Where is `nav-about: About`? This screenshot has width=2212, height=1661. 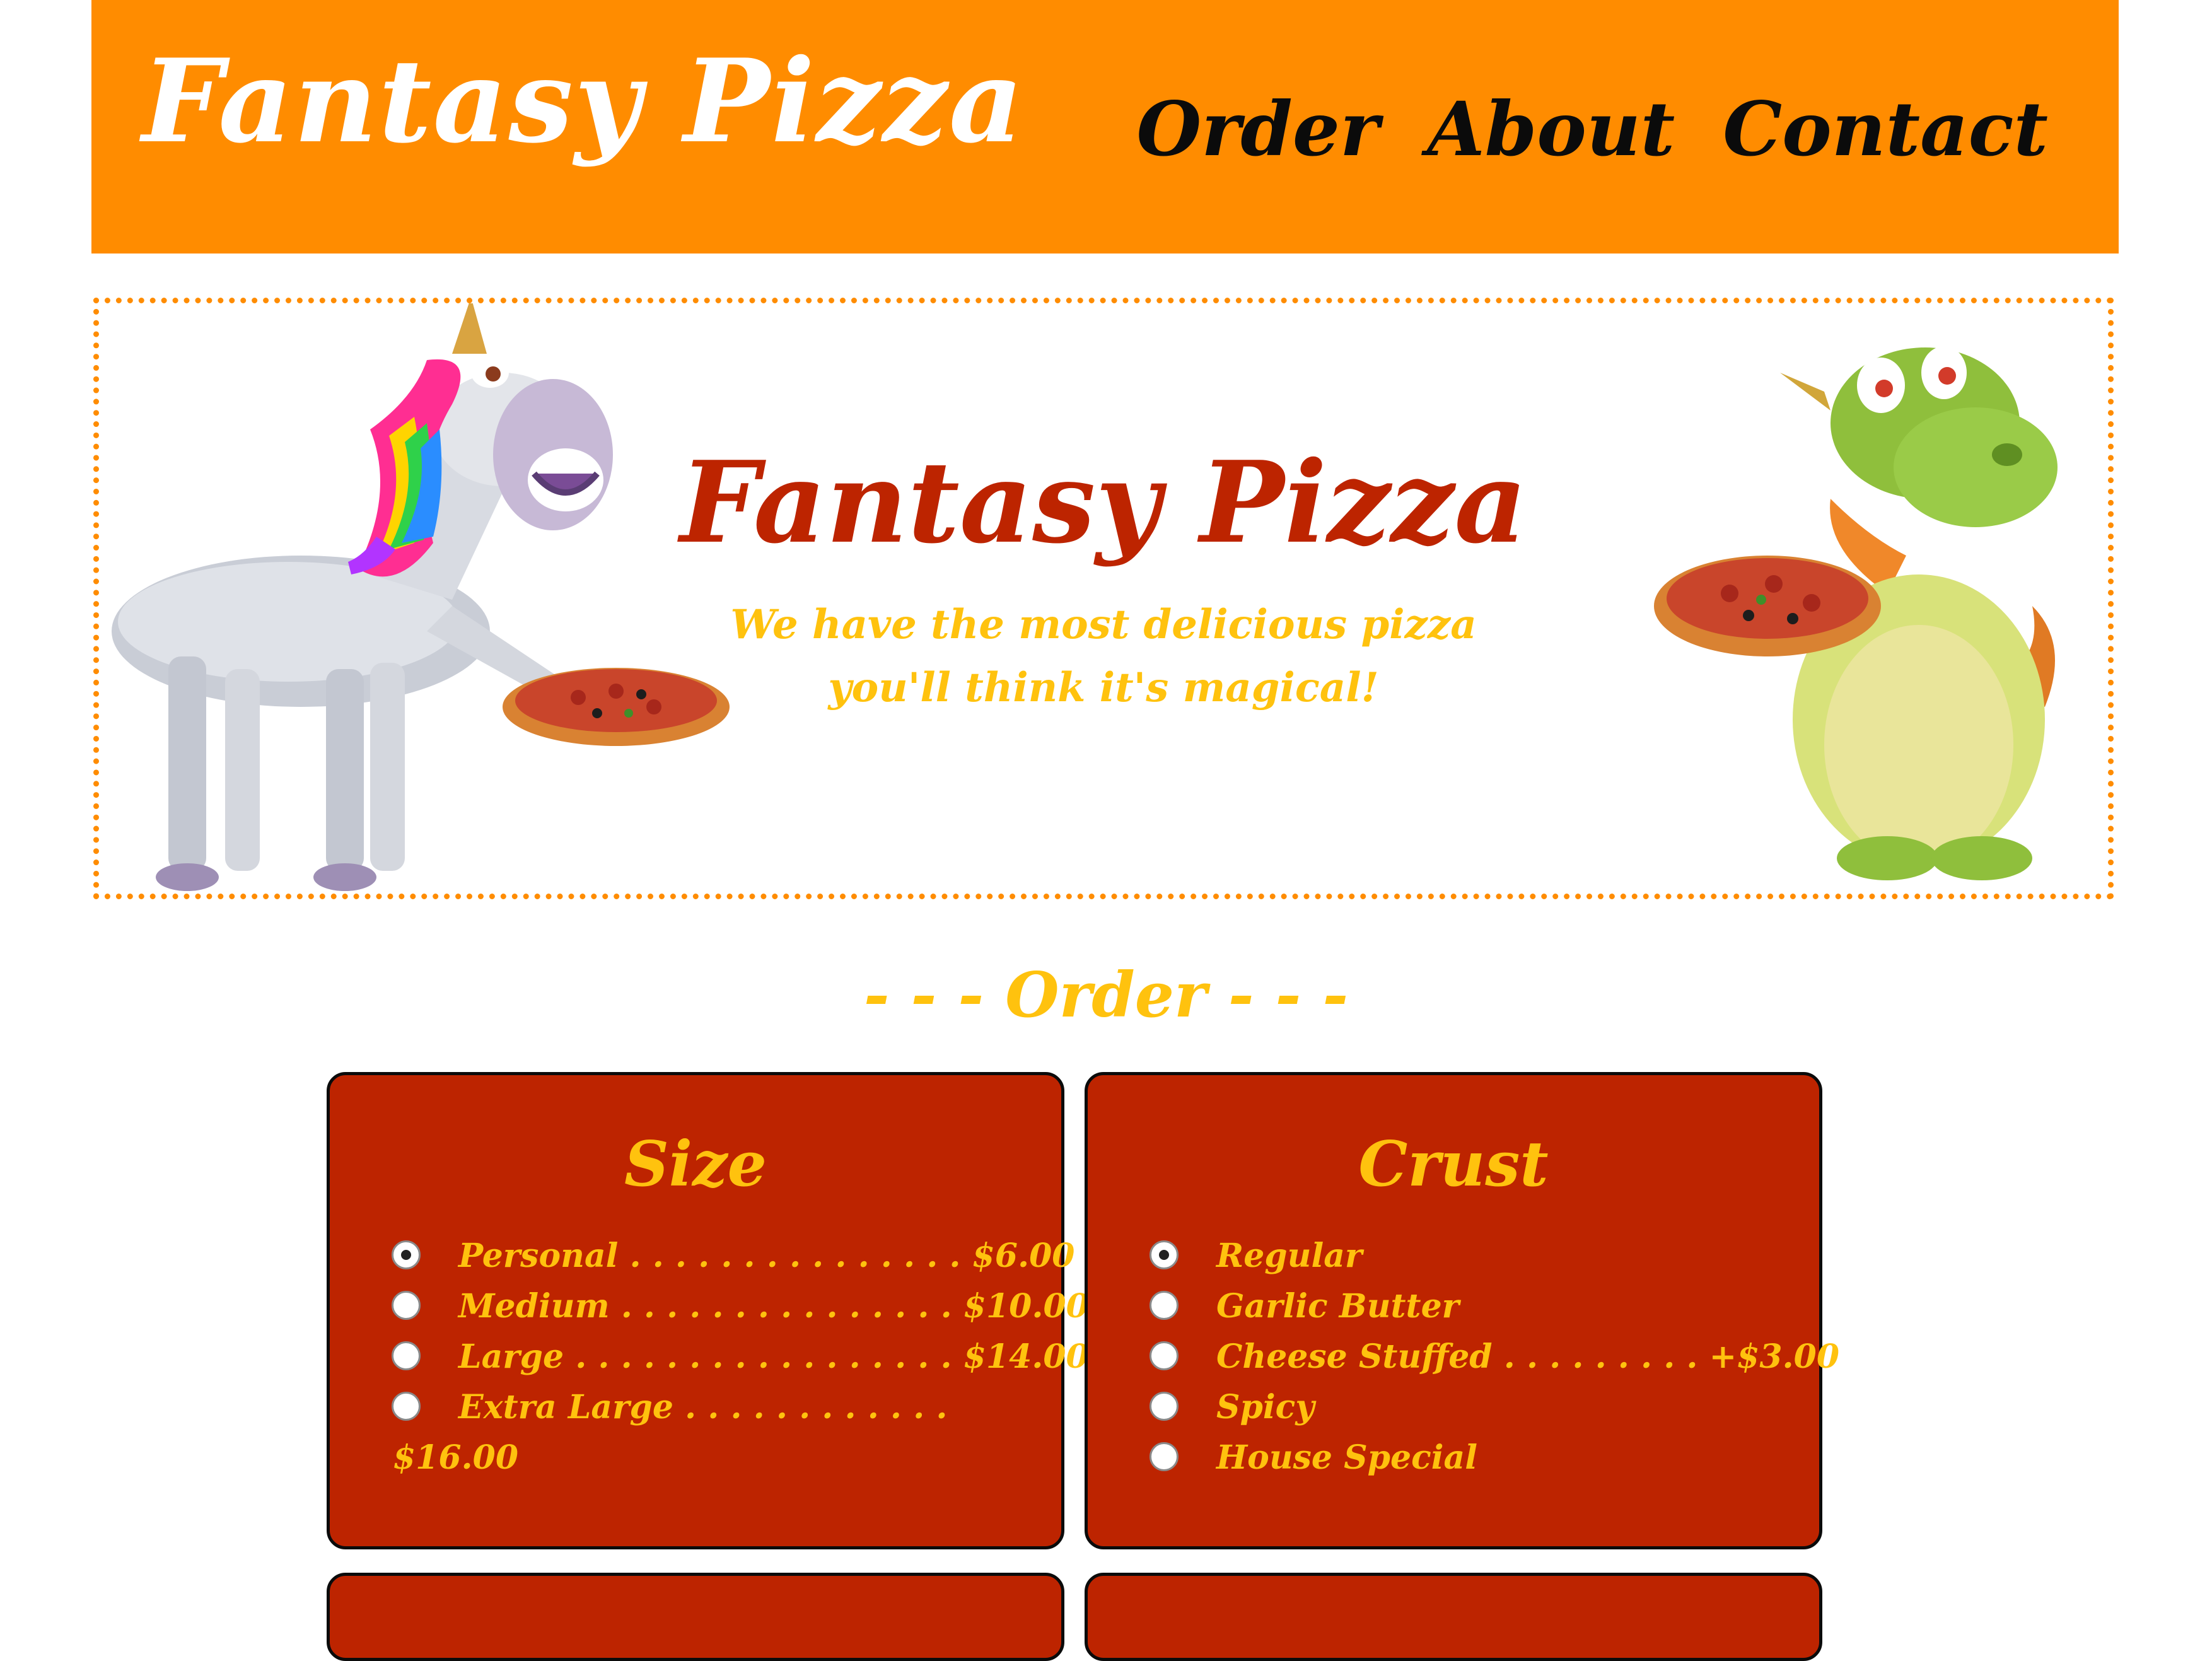
nav-about: About is located at coordinates (1551, 129).